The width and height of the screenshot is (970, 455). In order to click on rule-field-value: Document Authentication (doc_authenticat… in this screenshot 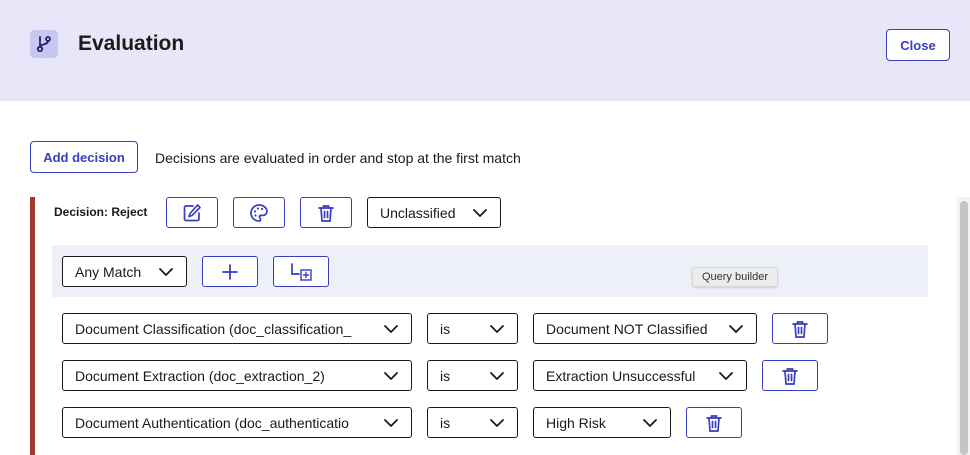, I will do `click(212, 422)`.